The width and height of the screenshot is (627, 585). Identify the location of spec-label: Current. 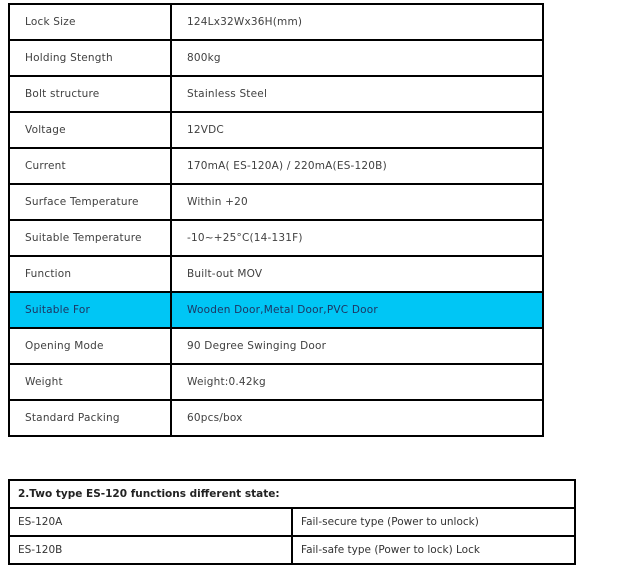
(90, 166).